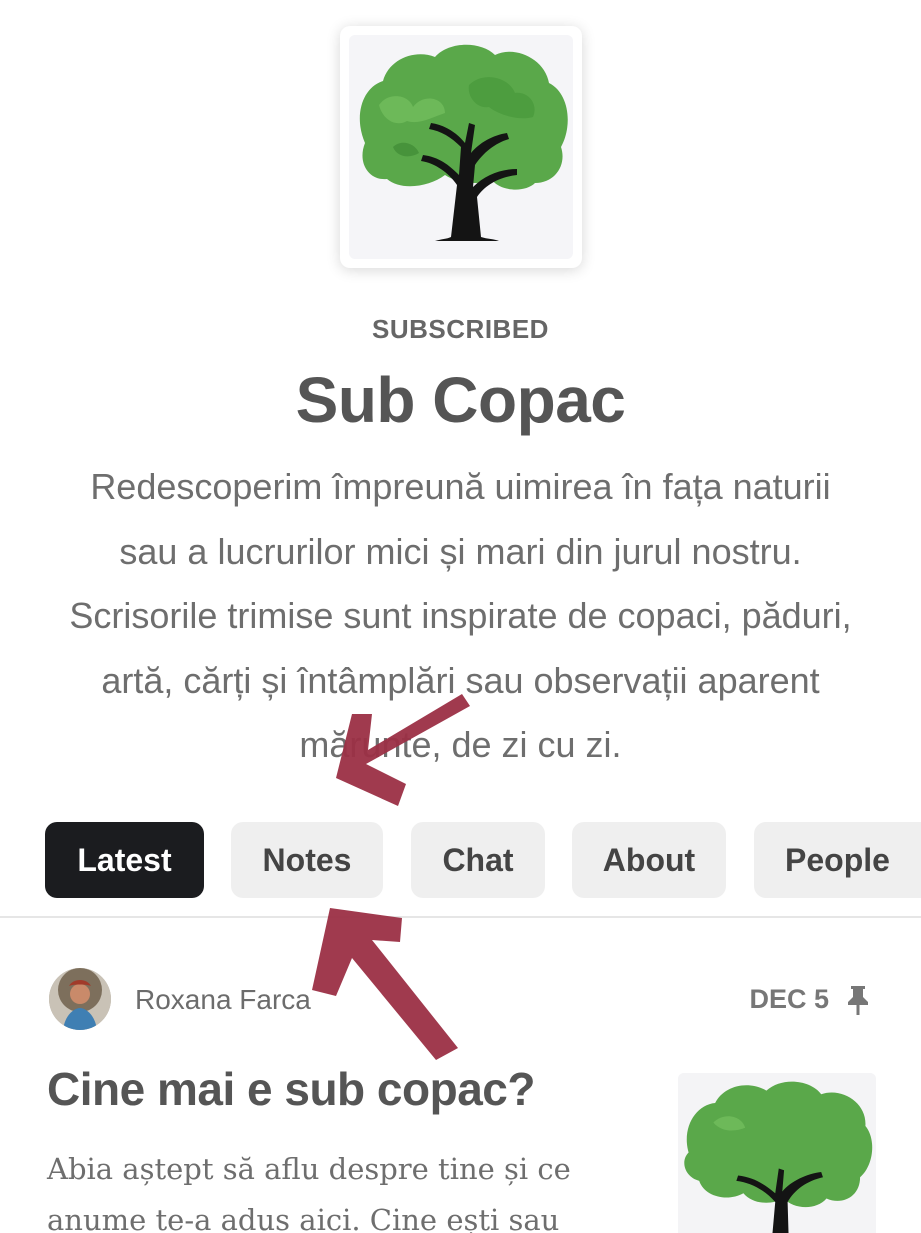 This screenshot has width=921, height=1233. What do you see at coordinates (460, 400) in the screenshot?
I see `publication-title: Sub Copac` at bounding box center [460, 400].